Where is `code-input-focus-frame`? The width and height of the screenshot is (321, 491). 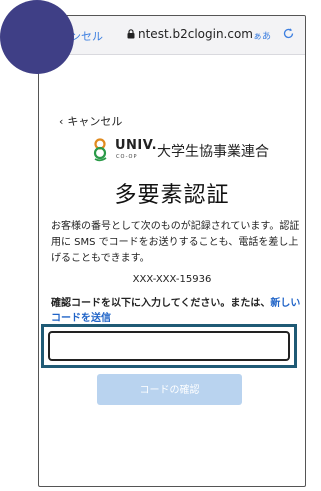
code-input-focus-frame is located at coordinates (169, 346).